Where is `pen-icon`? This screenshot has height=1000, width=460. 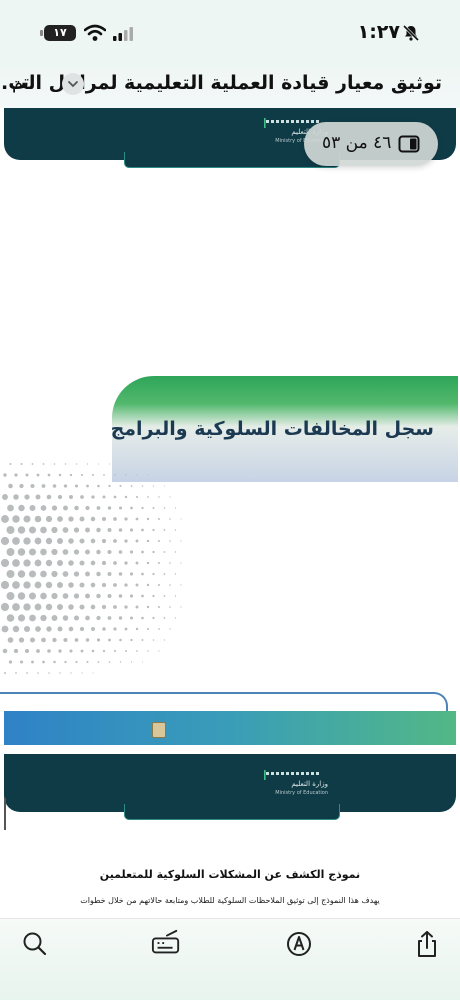 pen-icon is located at coordinates (299, 944).